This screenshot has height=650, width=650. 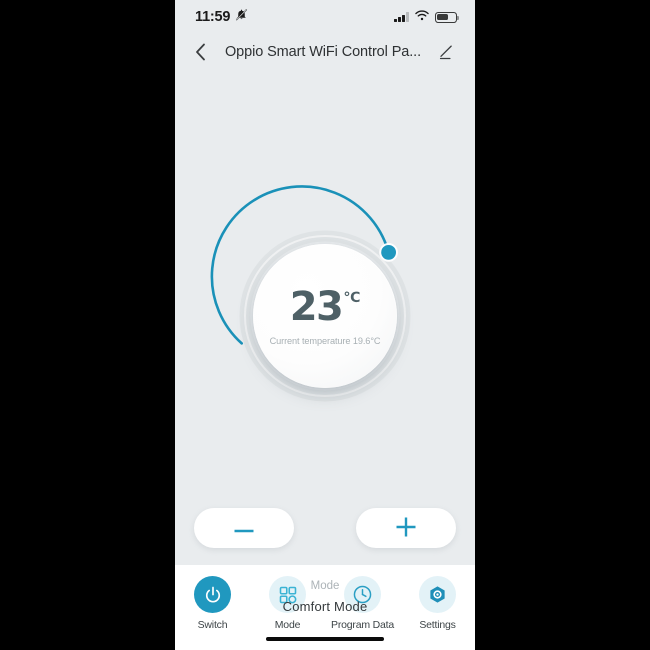 What do you see at coordinates (325, 17) in the screenshot?
I see `status-bar: 11:59` at bounding box center [325, 17].